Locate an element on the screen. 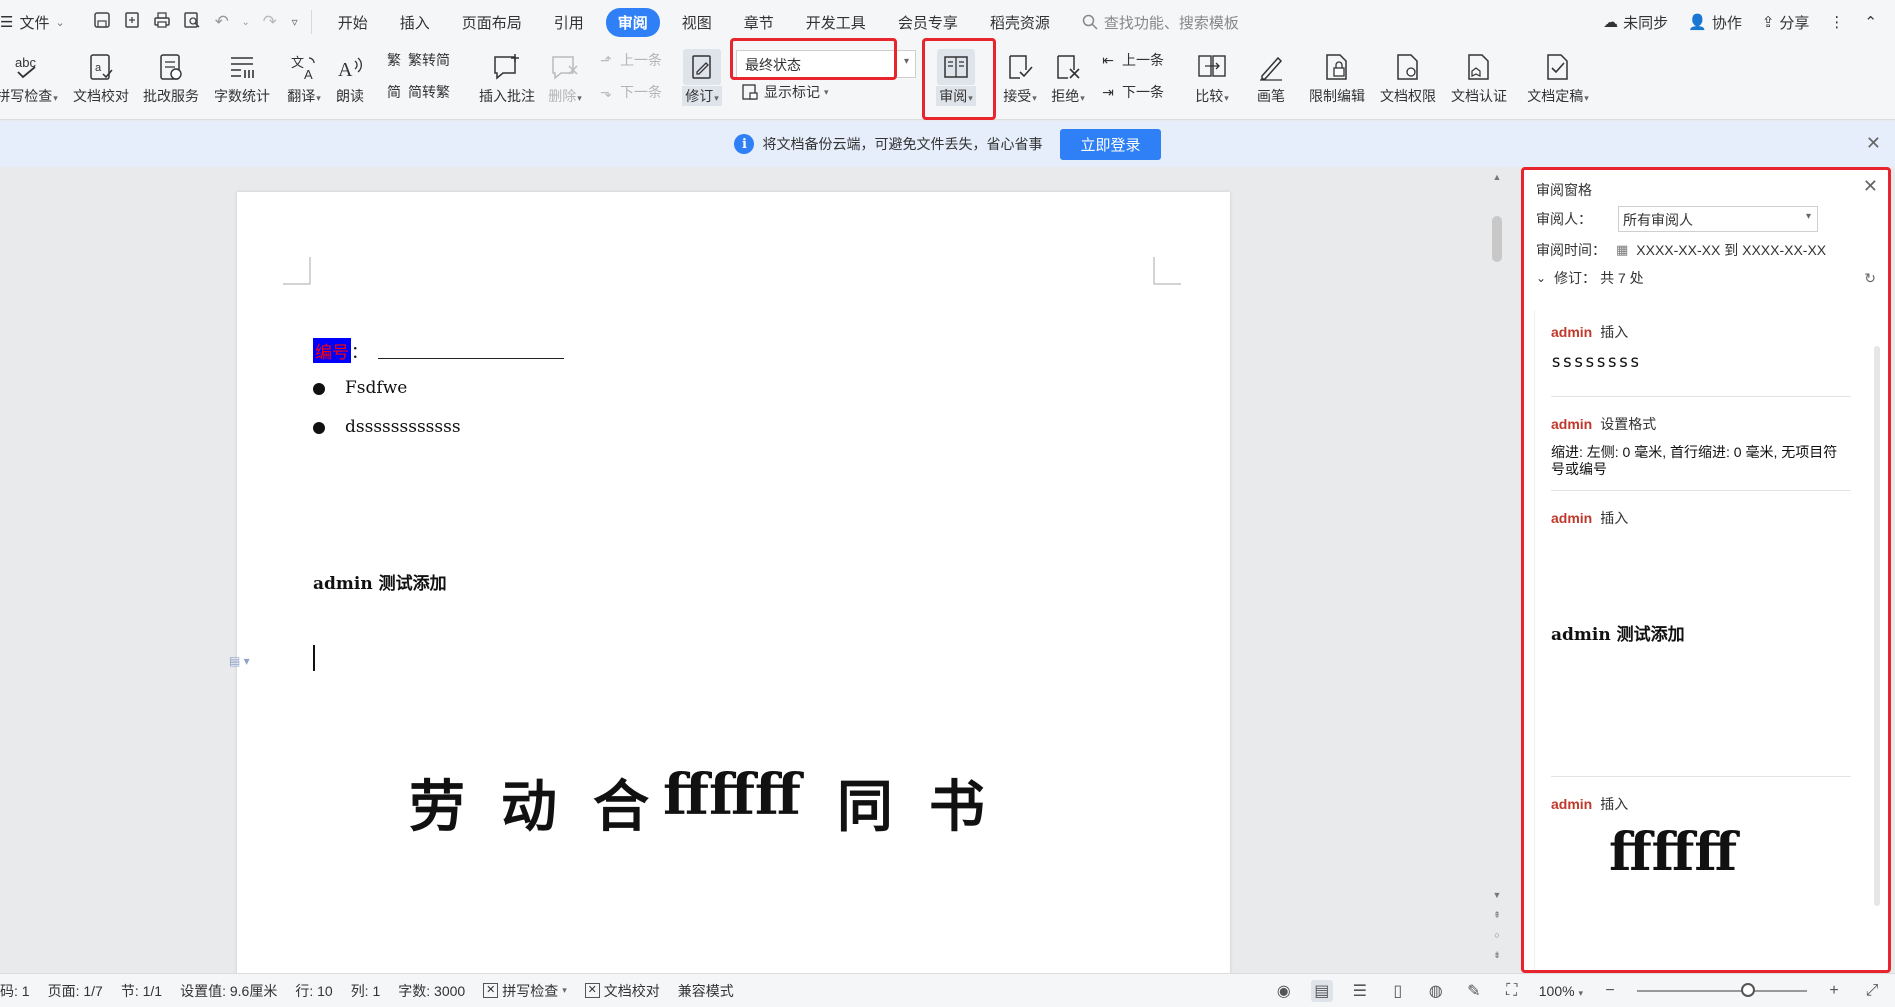 The image size is (1895, 1007). tab-member: 会员专享 is located at coordinates (928, 22).